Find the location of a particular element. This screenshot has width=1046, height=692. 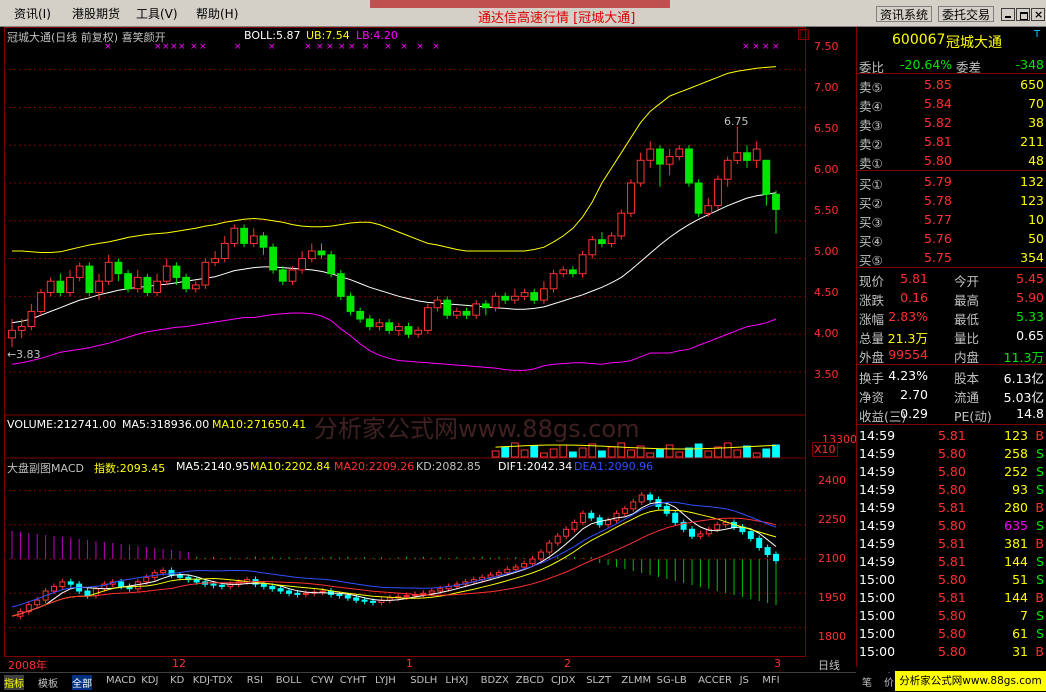

menu-help: 帮助(H) is located at coordinates (217, 13).